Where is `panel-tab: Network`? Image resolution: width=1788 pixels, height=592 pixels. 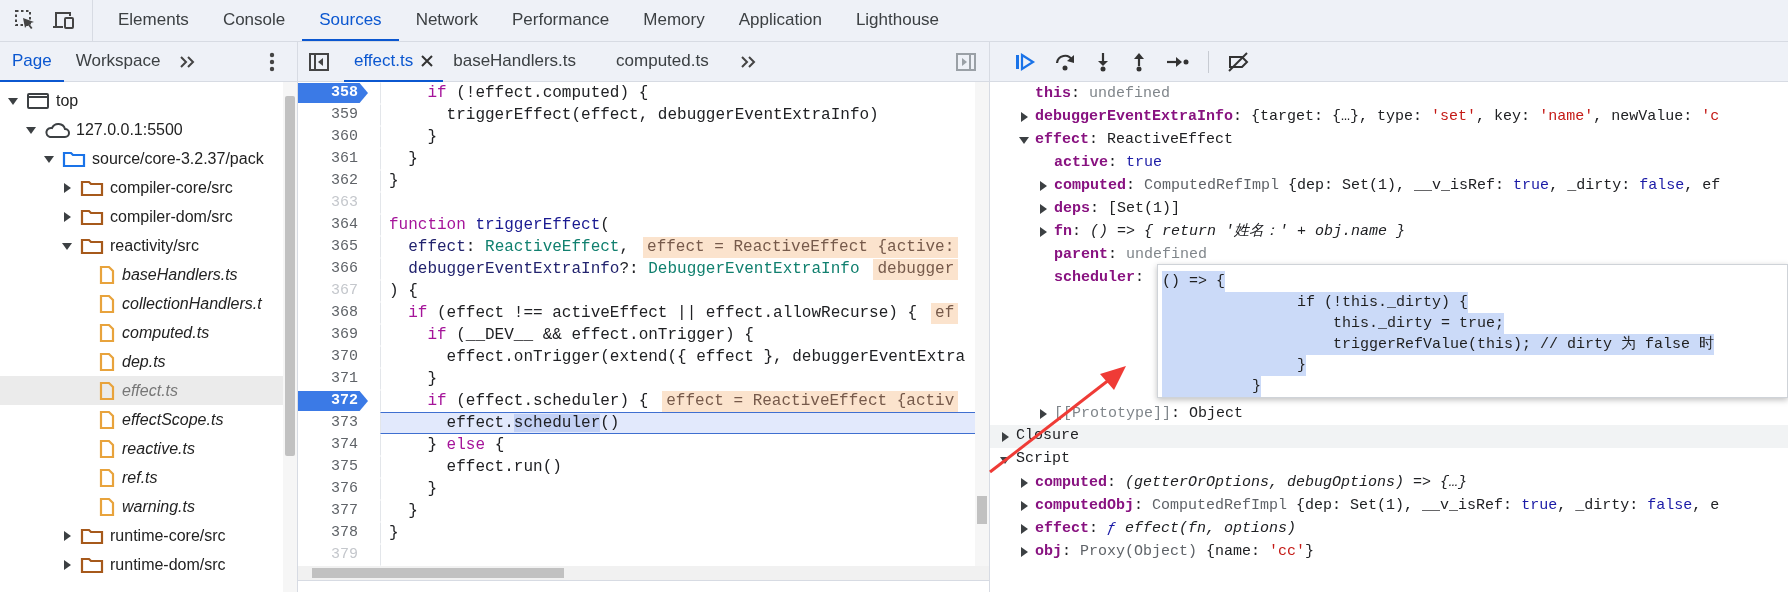
panel-tab: Network is located at coordinates (446, 21).